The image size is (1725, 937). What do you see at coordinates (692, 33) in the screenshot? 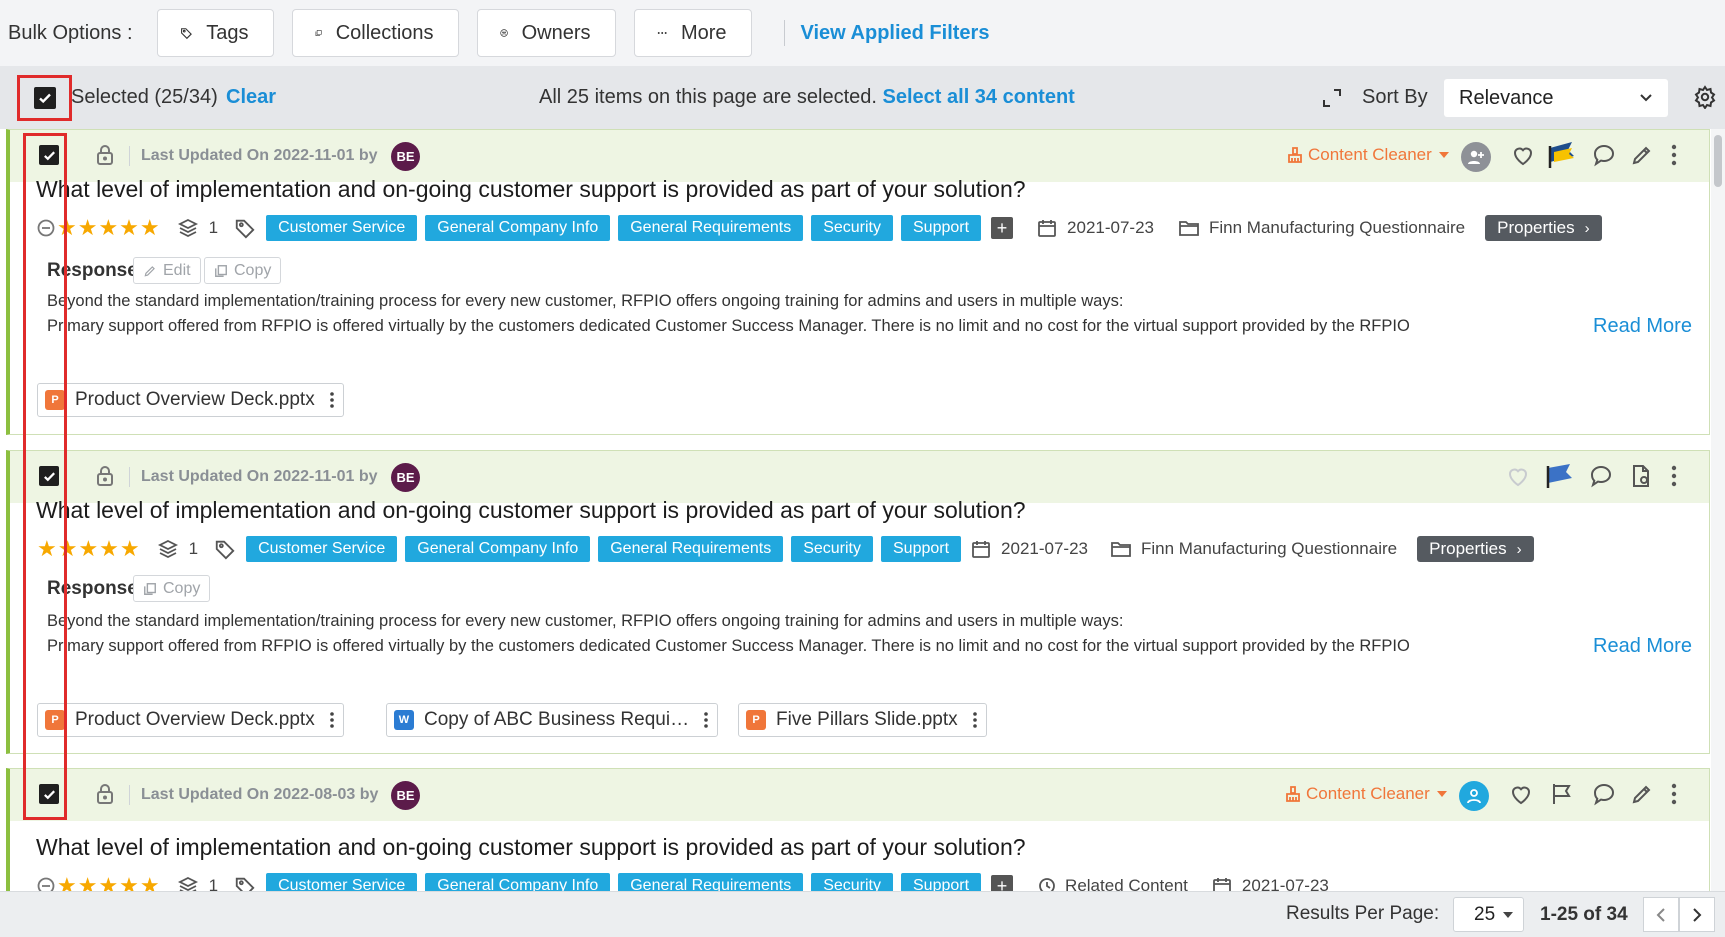
I see `more-button: More` at bounding box center [692, 33].